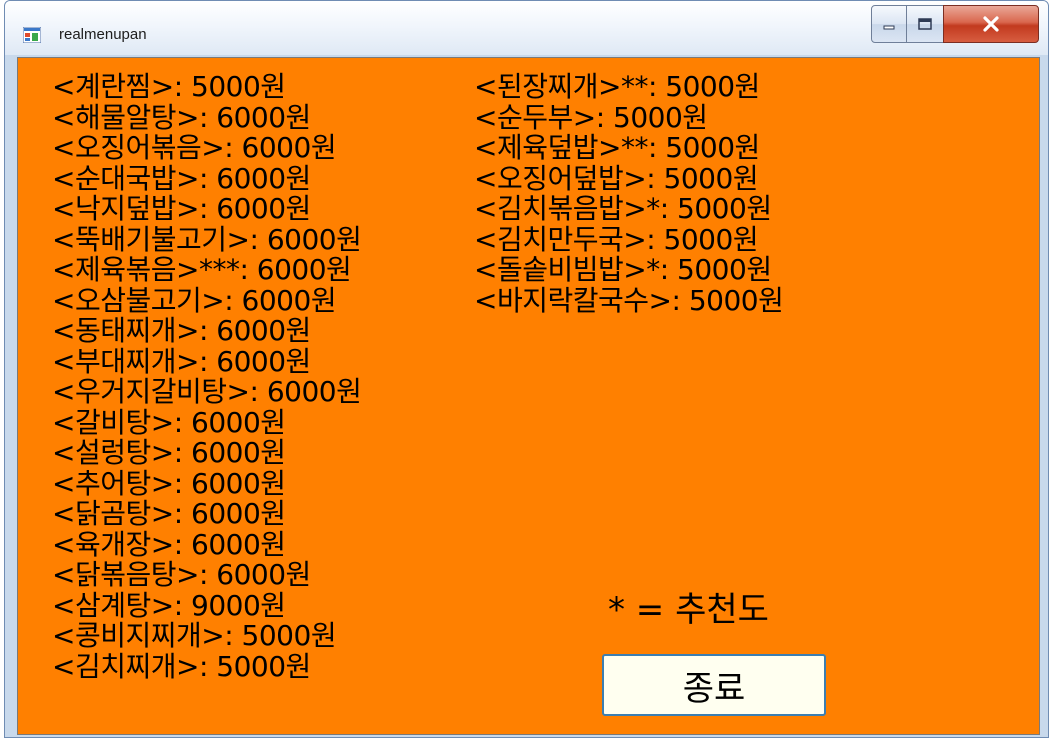  I want to click on menu-item: <갈비탕>: 6000원, so click(169, 422).